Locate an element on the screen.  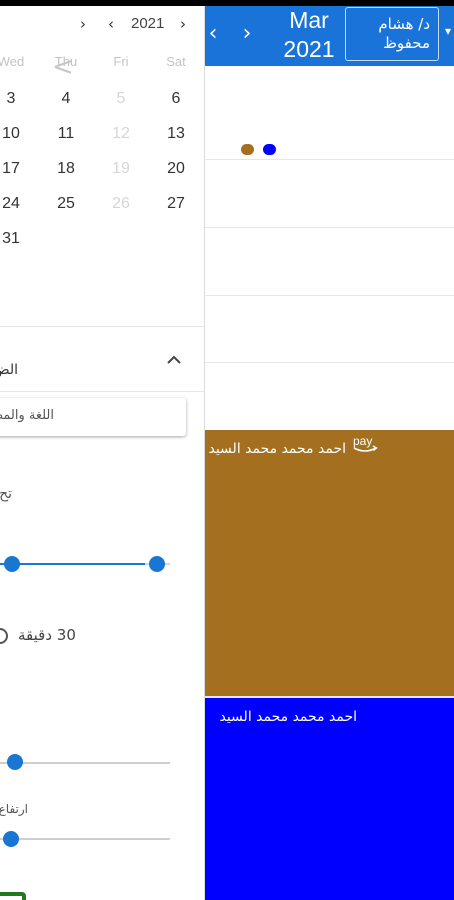
event-block: احمد محمد محمد السيد is located at coordinates (329, 799).